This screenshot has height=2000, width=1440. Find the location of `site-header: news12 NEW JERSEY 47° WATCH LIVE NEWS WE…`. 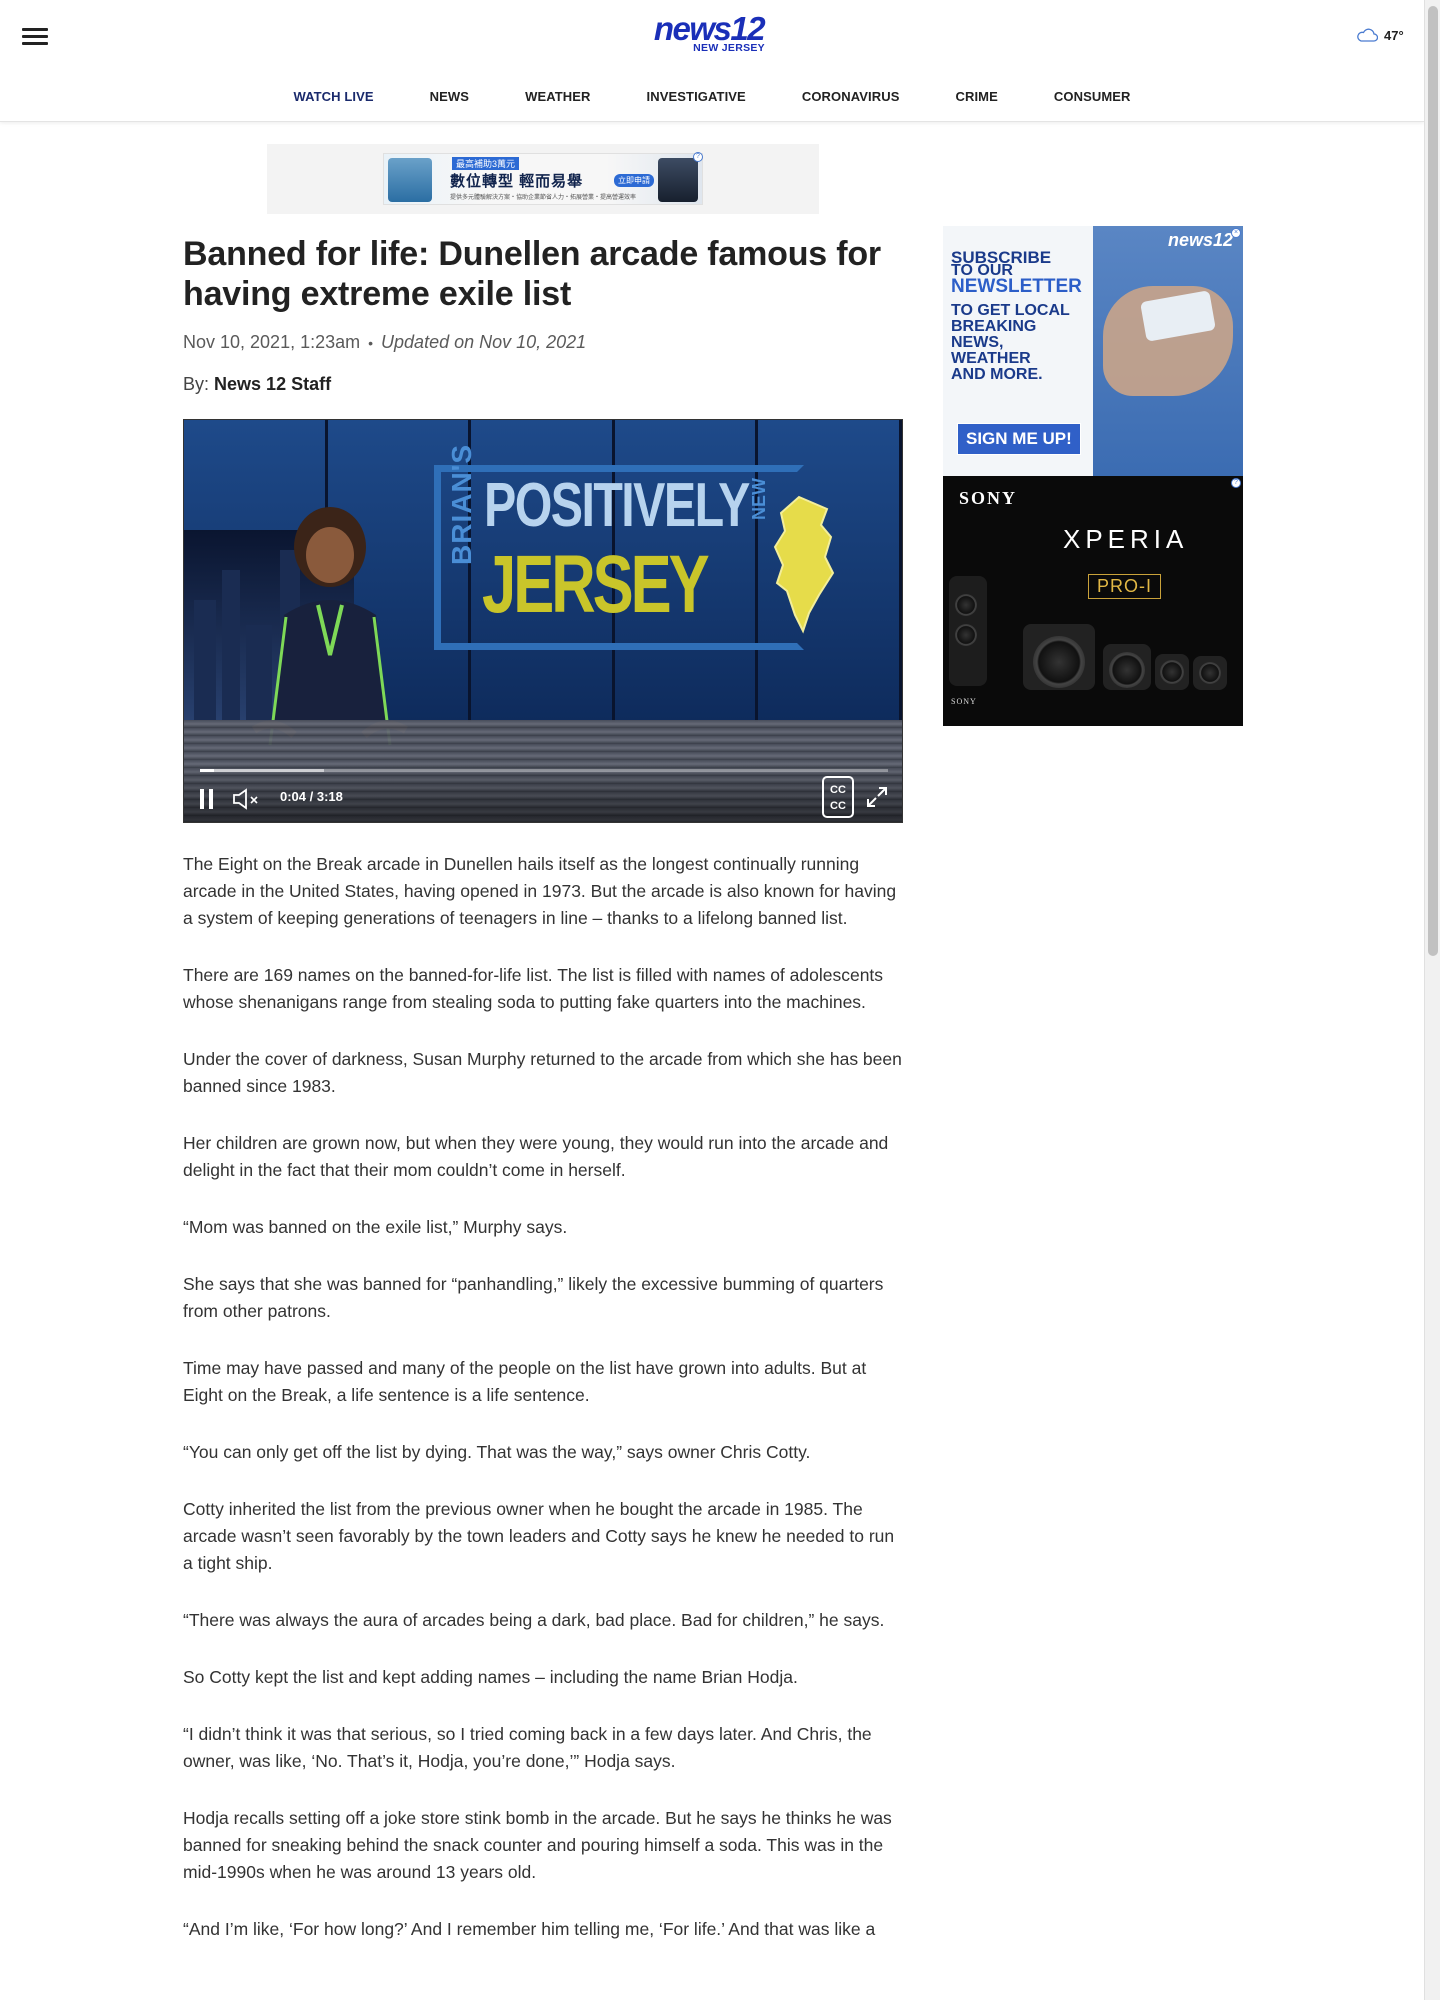

site-header: news12 NEW JERSEY 47° WATCH LIVE NEWS WE… is located at coordinates (712, 61).